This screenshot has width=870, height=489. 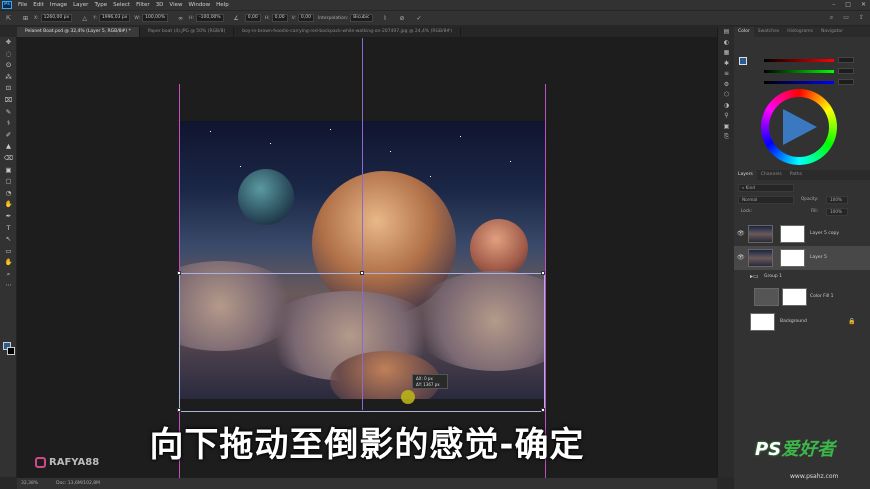 What do you see at coordinates (8, 43) in the screenshot?
I see `move-tool-icon: ✥` at bounding box center [8, 43].